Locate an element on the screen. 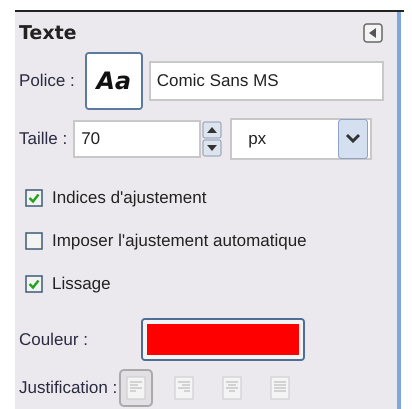 The width and height of the screenshot is (412, 409). color-label: Couleur : is located at coordinates (53, 340).